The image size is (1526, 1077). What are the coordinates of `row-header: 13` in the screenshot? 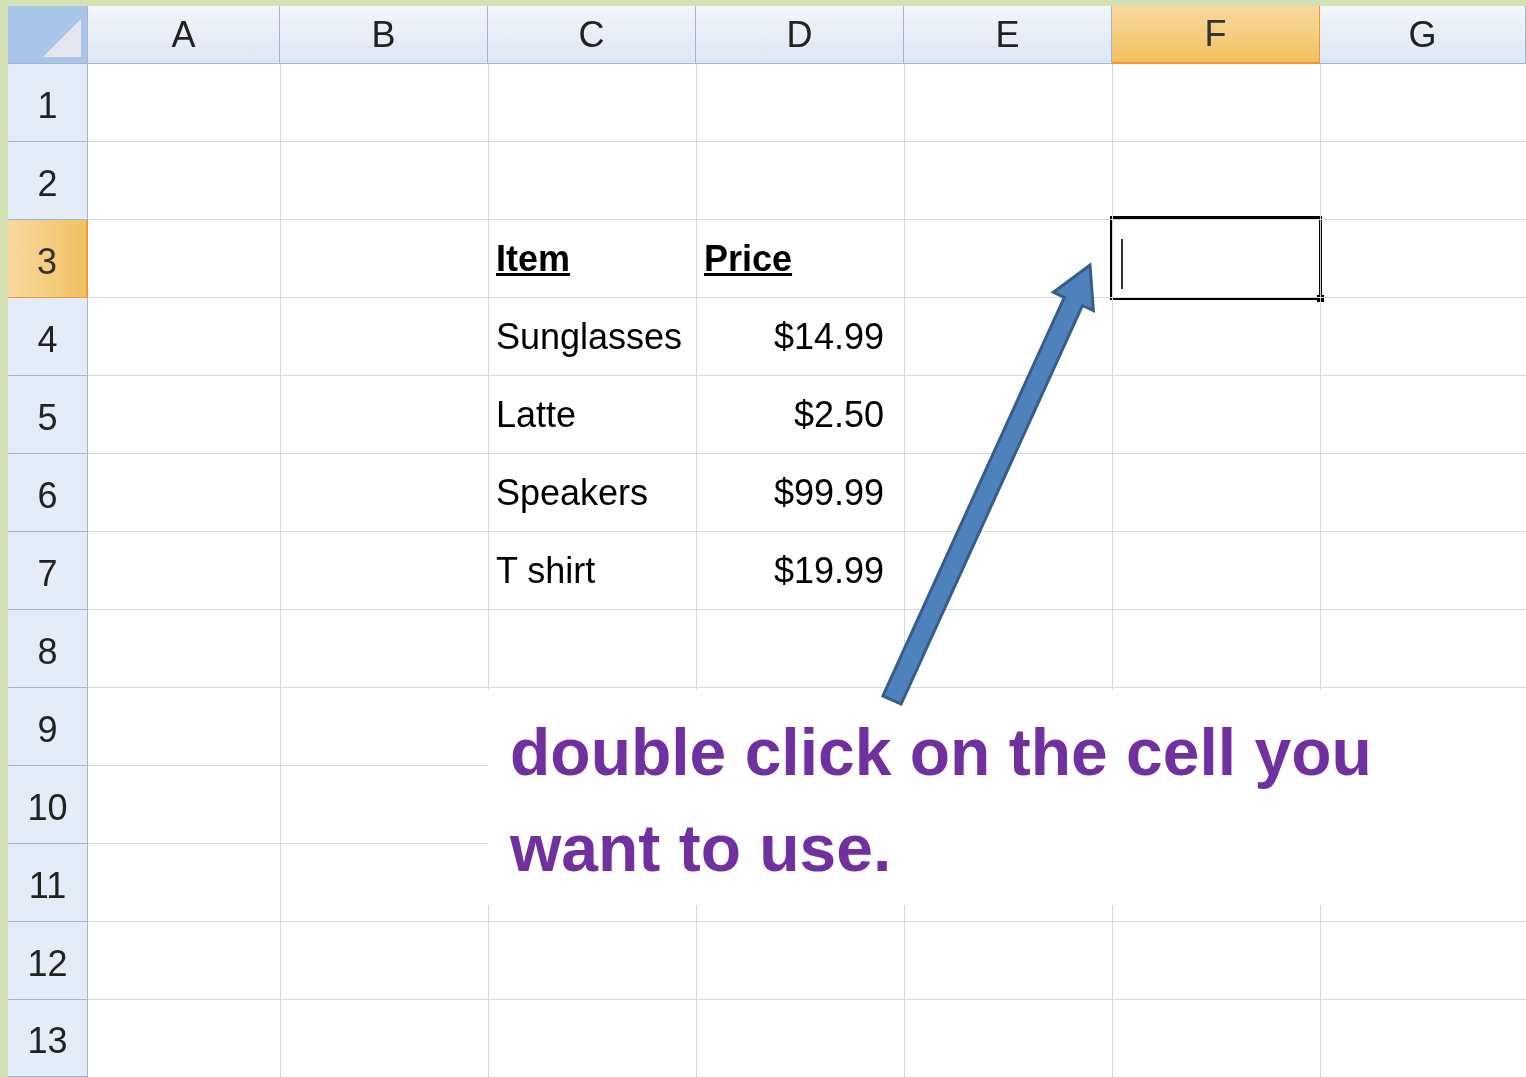 It's located at (48, 1038).